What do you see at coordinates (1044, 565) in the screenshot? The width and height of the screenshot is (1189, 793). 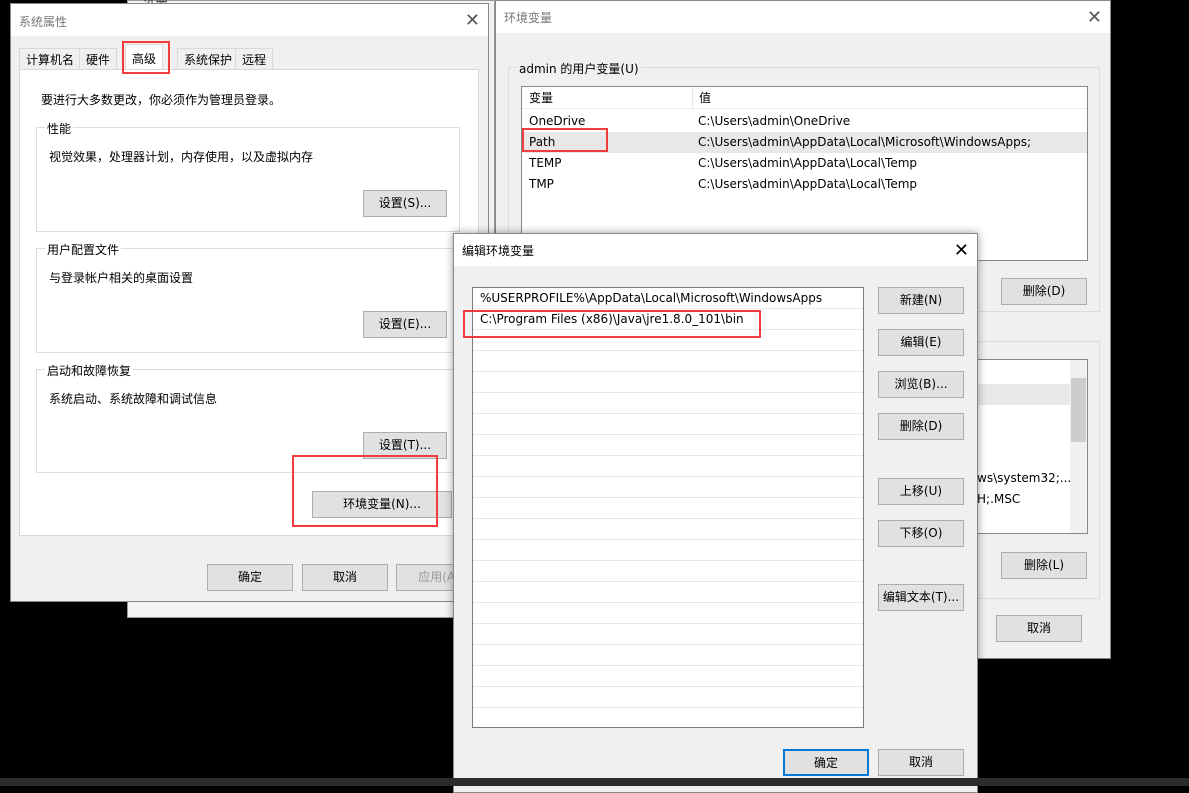 I see `system-delete-button: 删除(L)` at bounding box center [1044, 565].